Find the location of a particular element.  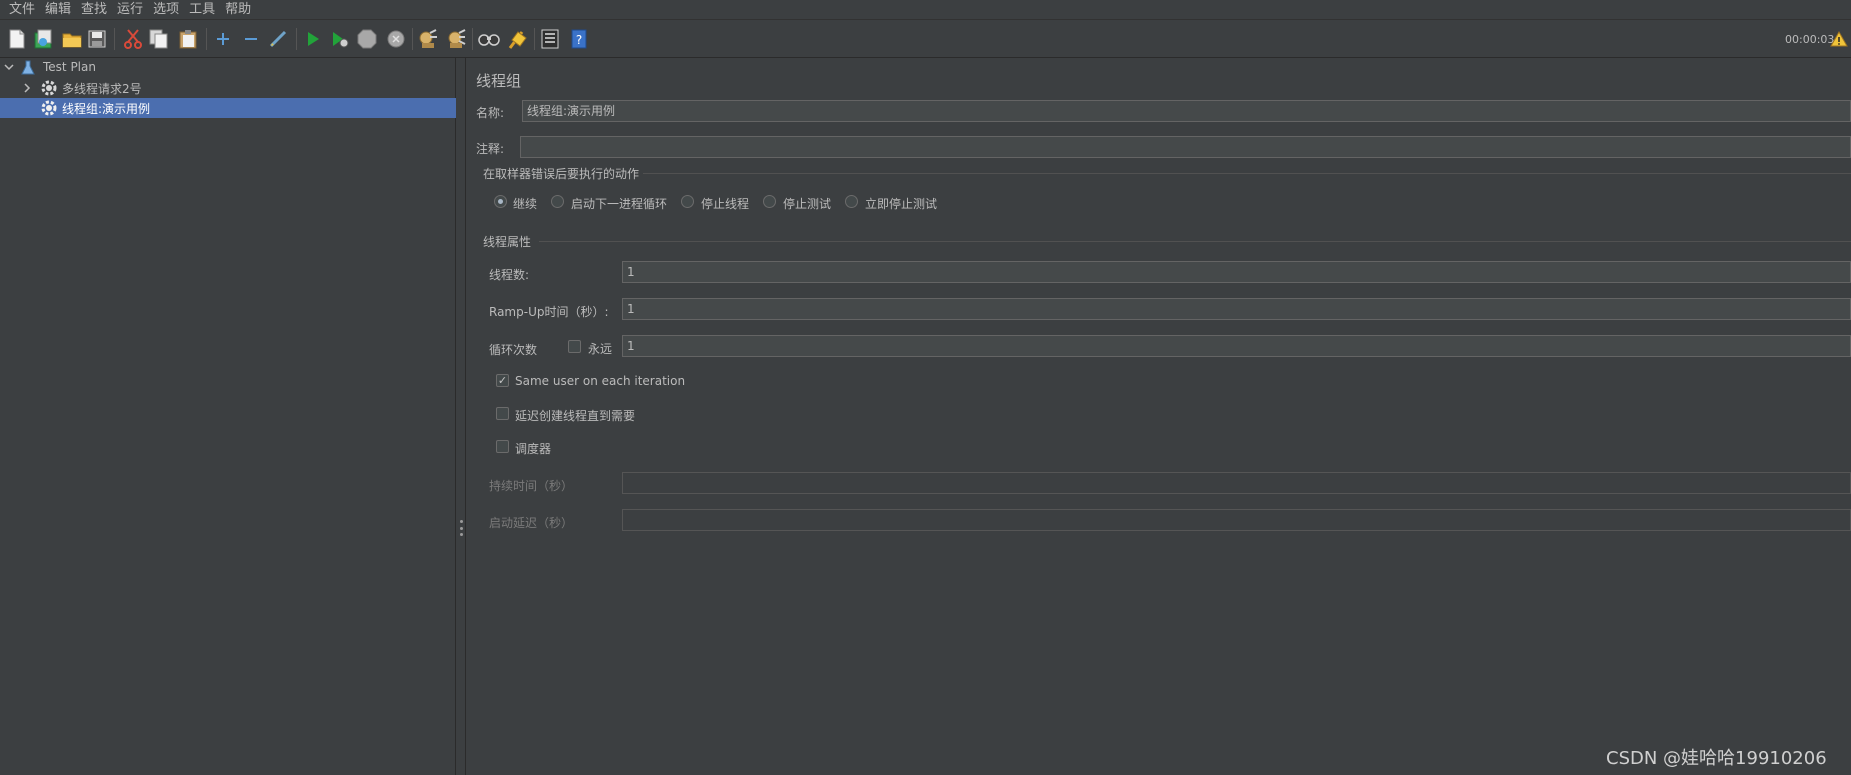

menu-edit: 编辑 is located at coordinates (58, 10).